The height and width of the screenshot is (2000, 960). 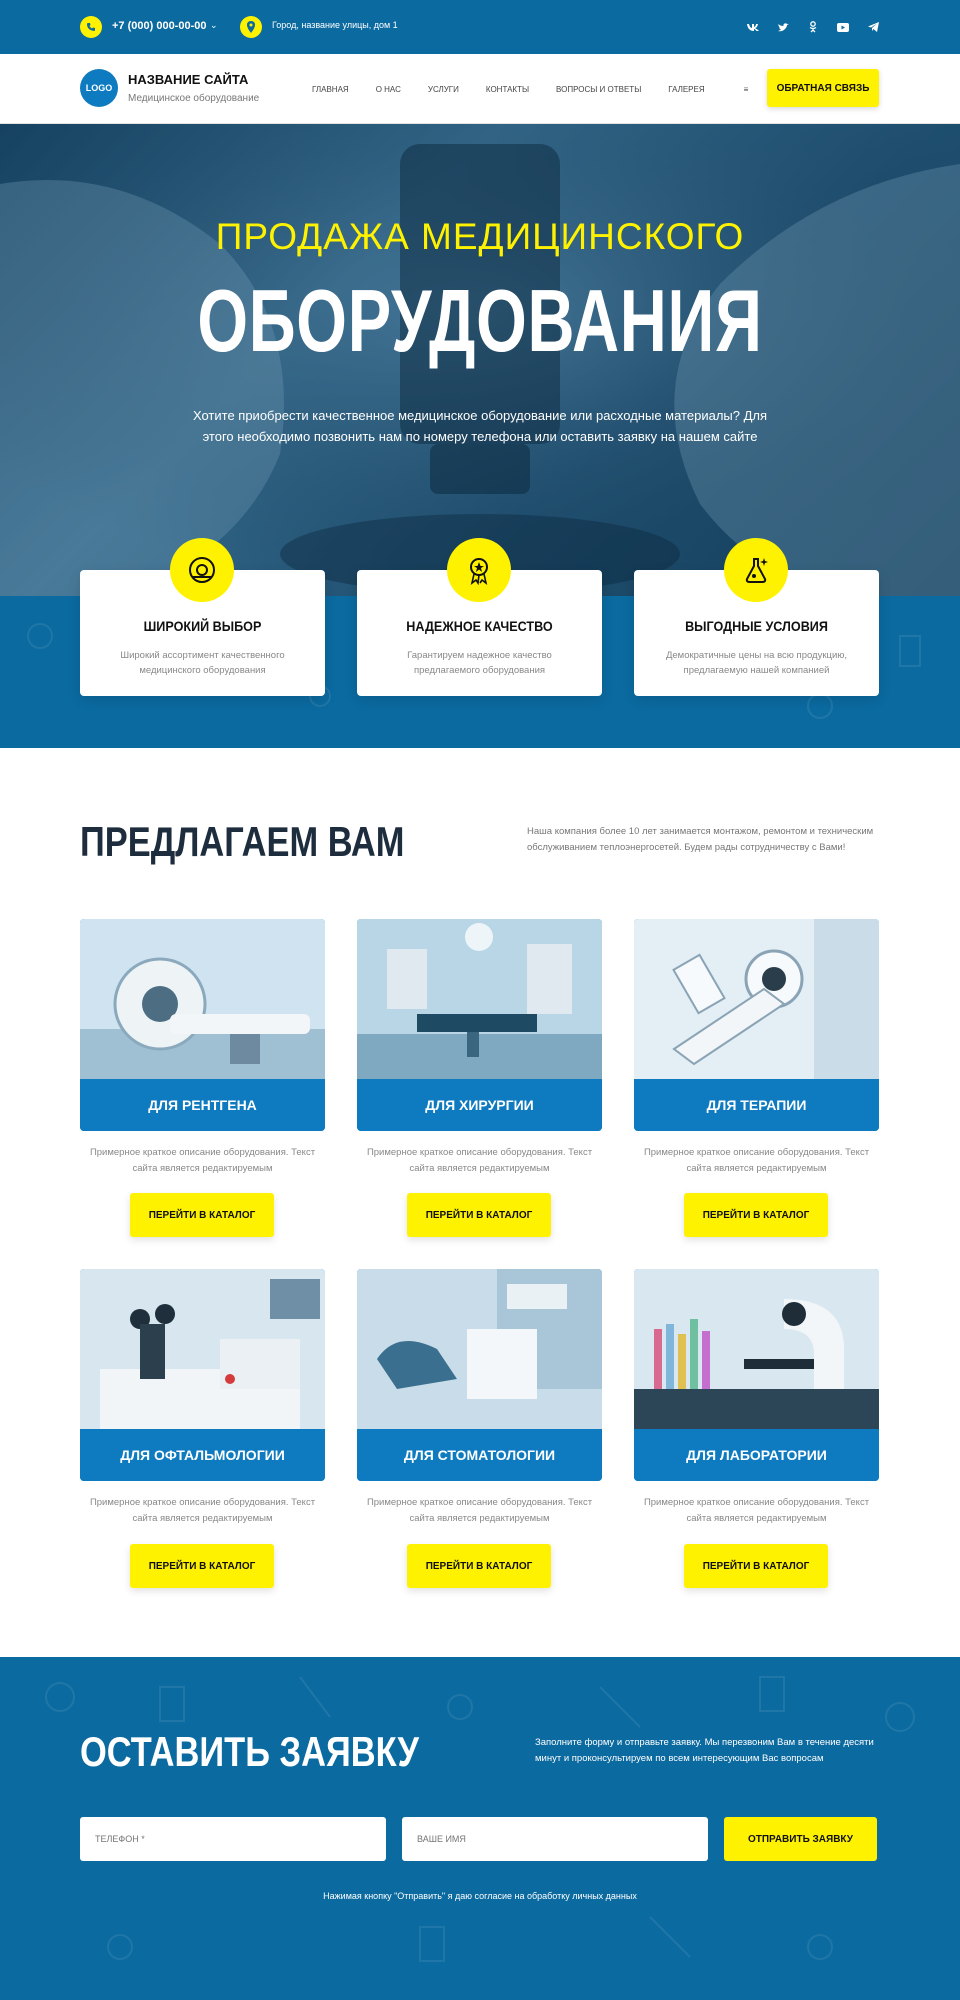 What do you see at coordinates (330, 89) in the screenshot?
I see `menu-item-home: ГЛАВНАЯ` at bounding box center [330, 89].